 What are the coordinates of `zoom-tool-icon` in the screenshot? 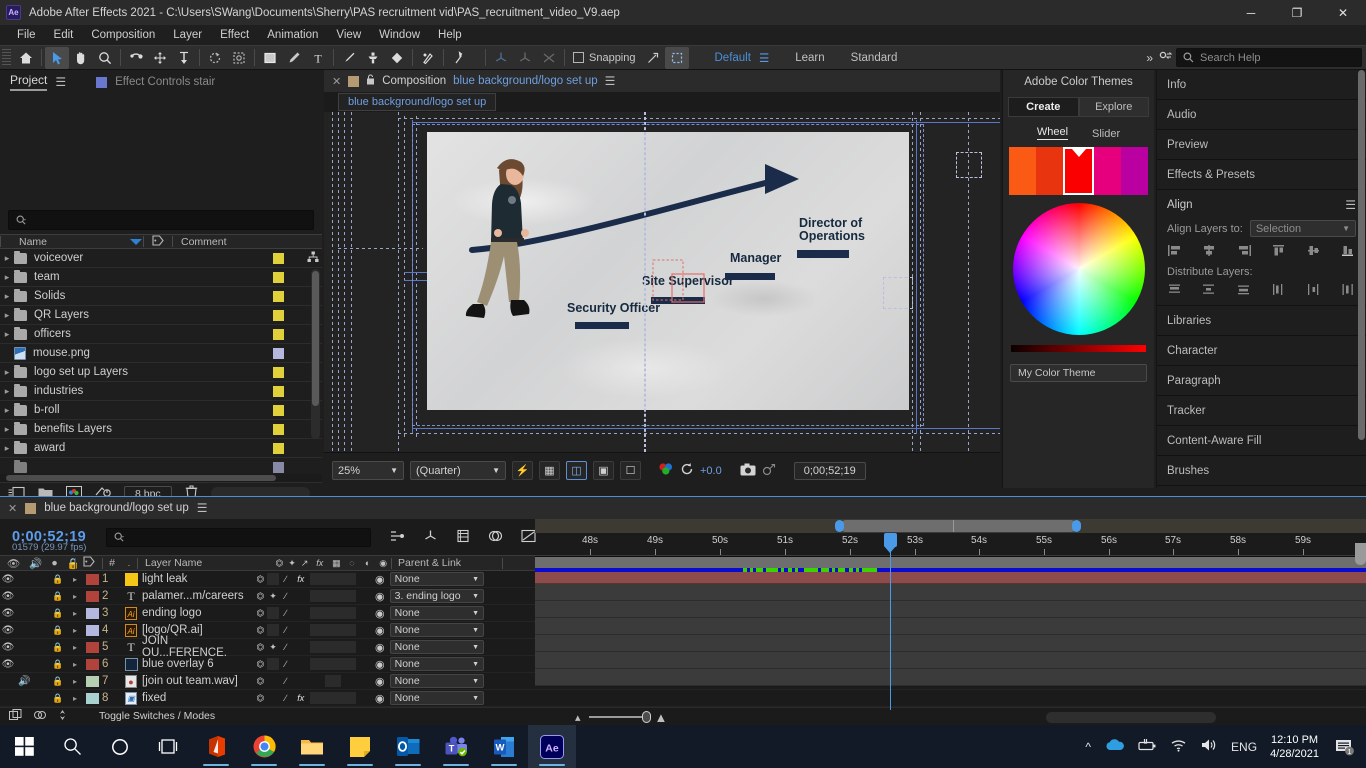 It's located at (105, 58).